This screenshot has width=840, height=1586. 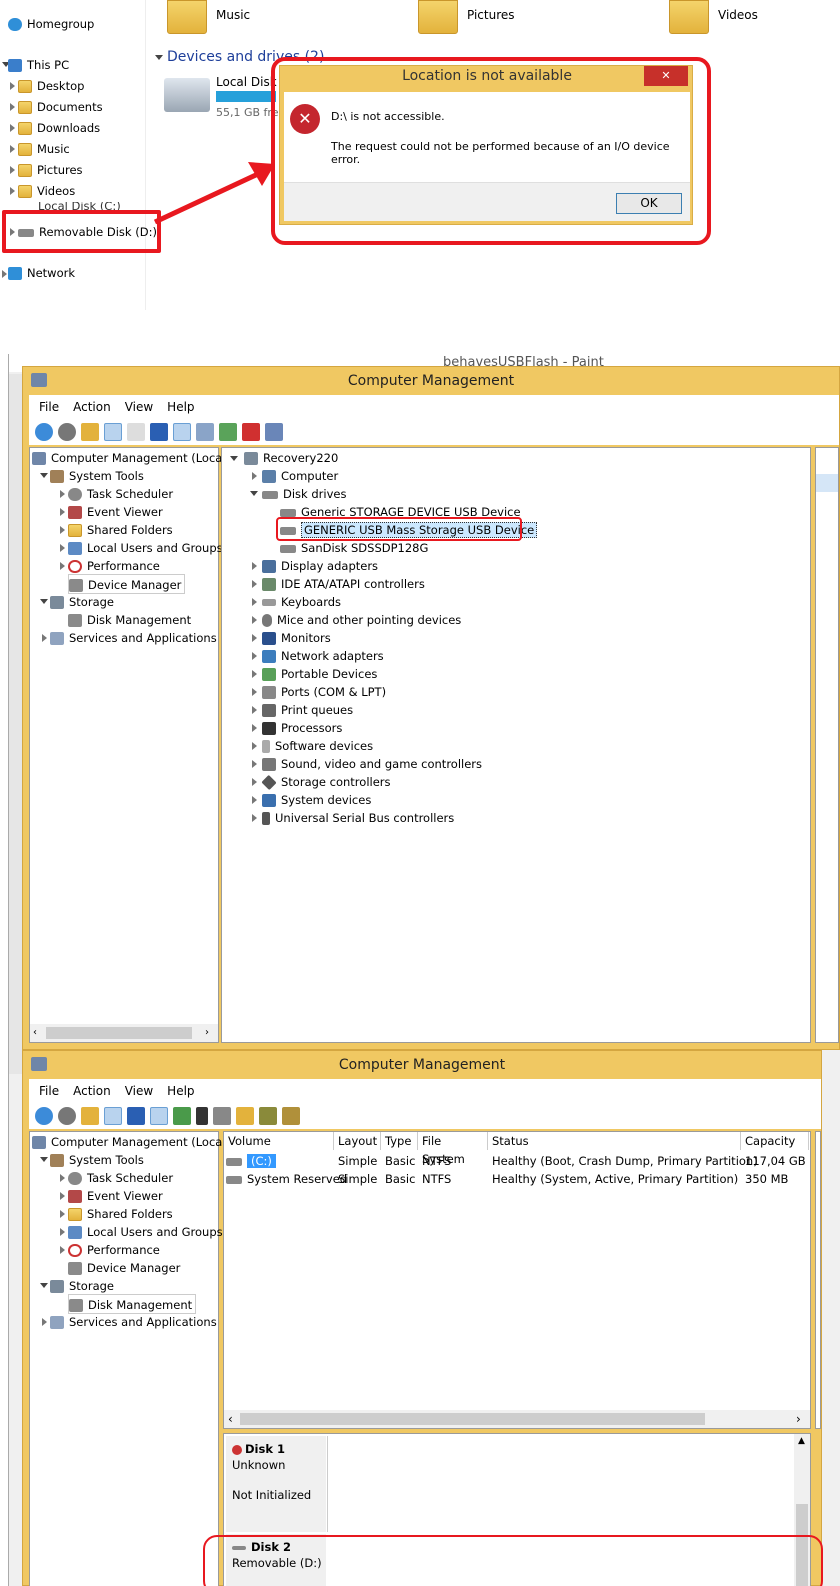 I want to click on open-icon, so click(x=245, y=1116).